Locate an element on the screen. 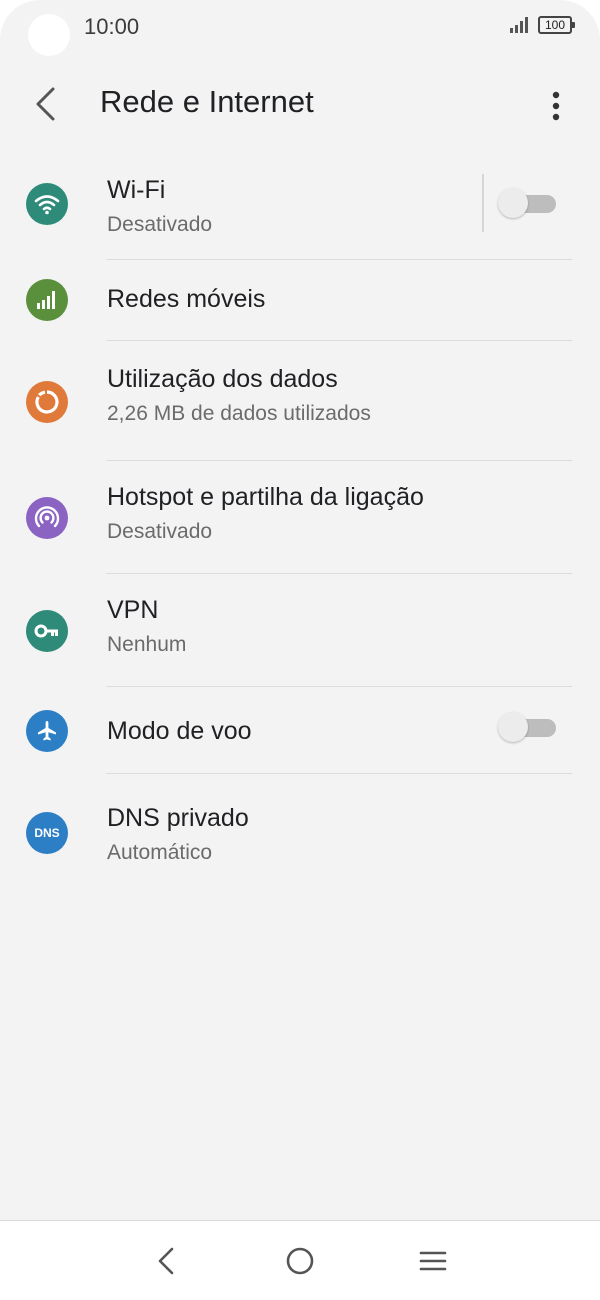 This screenshot has width=600, height=1300. vpn-status: Nenhum is located at coordinates (147, 644).